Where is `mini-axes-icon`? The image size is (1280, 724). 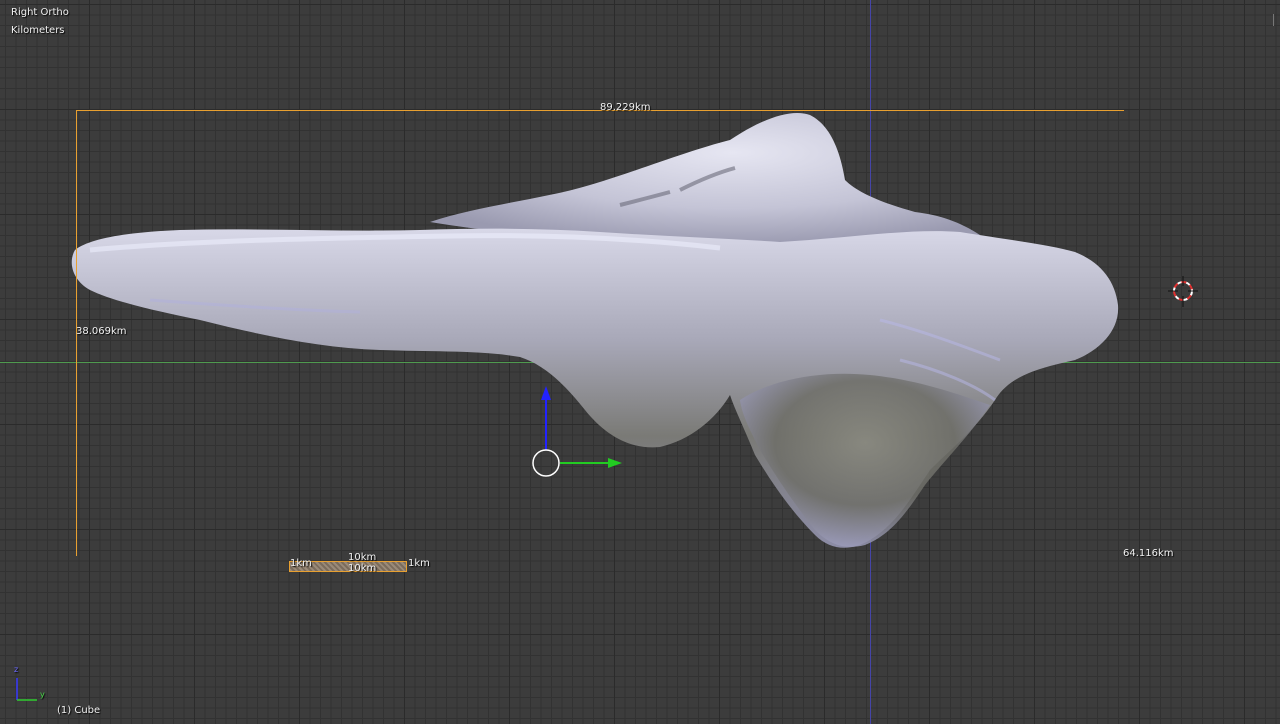 mini-axes-icon is located at coordinates (26, 689).